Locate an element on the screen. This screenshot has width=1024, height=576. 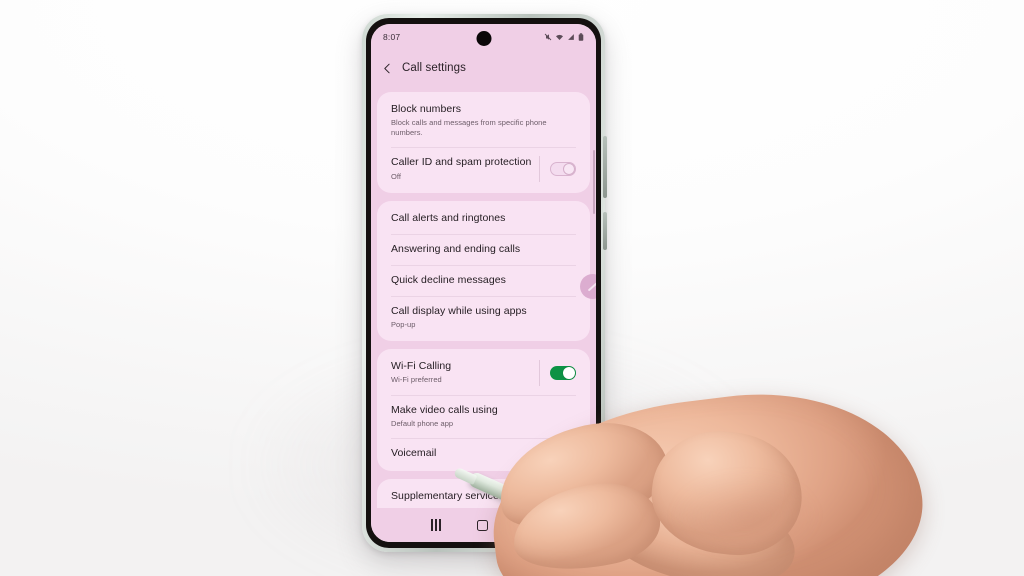
mute-vibrate-icon is located at coordinates (548, 37).